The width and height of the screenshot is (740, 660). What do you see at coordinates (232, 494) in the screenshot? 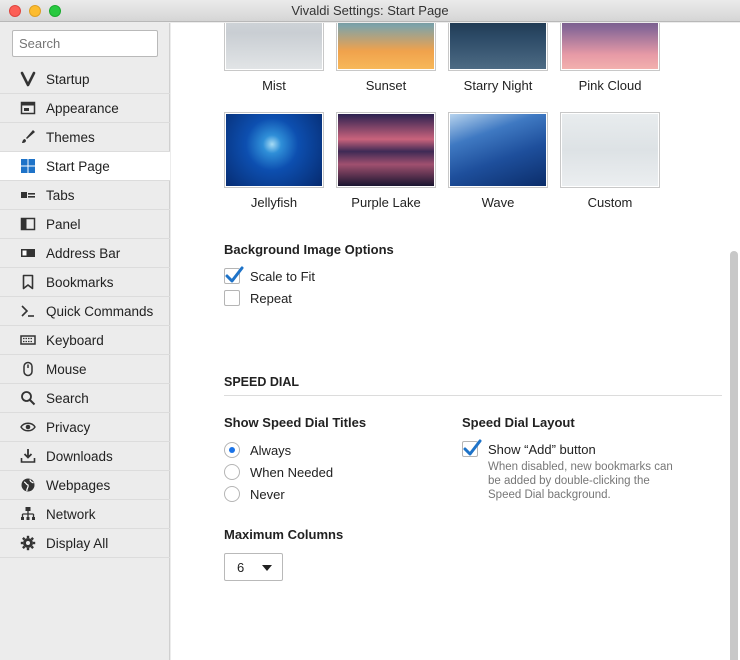
I see `titles-never-radio` at bounding box center [232, 494].